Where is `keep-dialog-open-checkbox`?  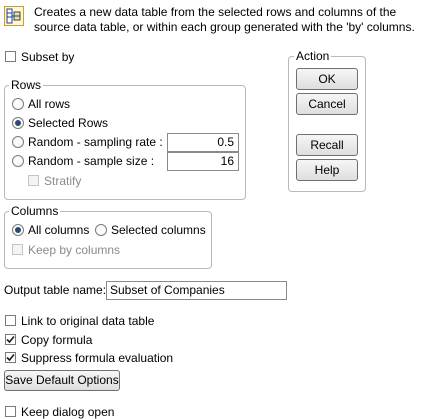 keep-dialog-open-checkbox is located at coordinates (10, 411).